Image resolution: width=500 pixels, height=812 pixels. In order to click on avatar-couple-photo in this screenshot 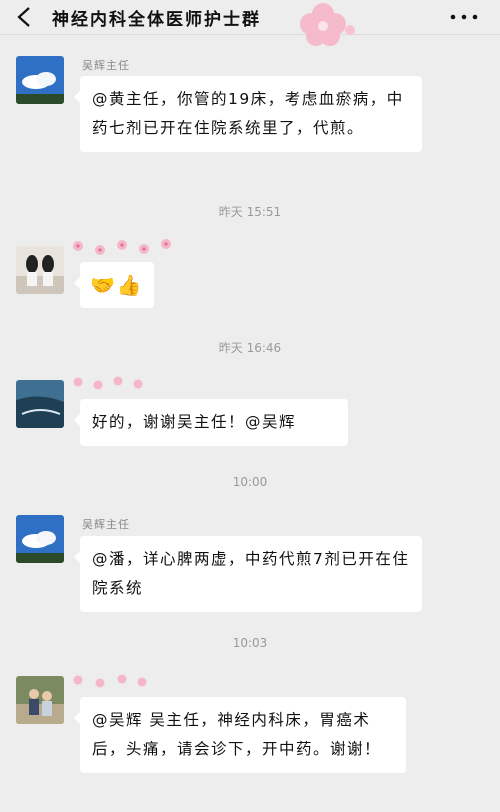, I will do `click(40, 700)`.